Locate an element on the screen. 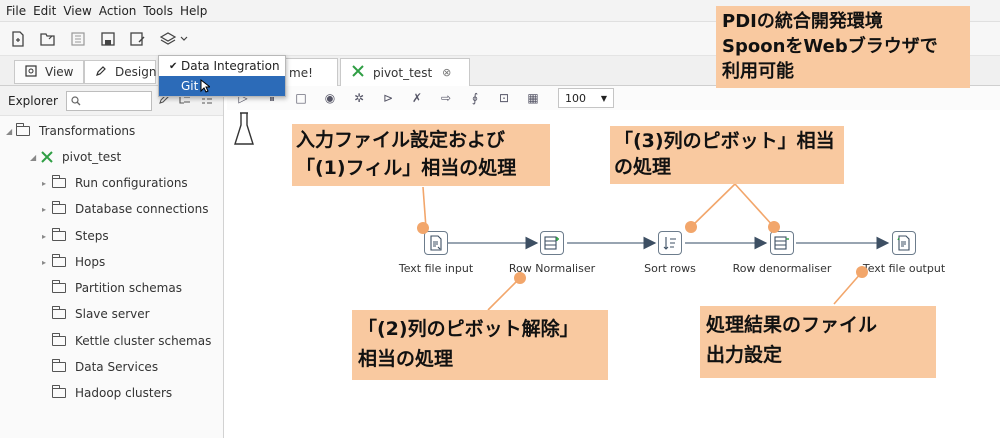  transformation-icon is located at coordinates (47, 157).